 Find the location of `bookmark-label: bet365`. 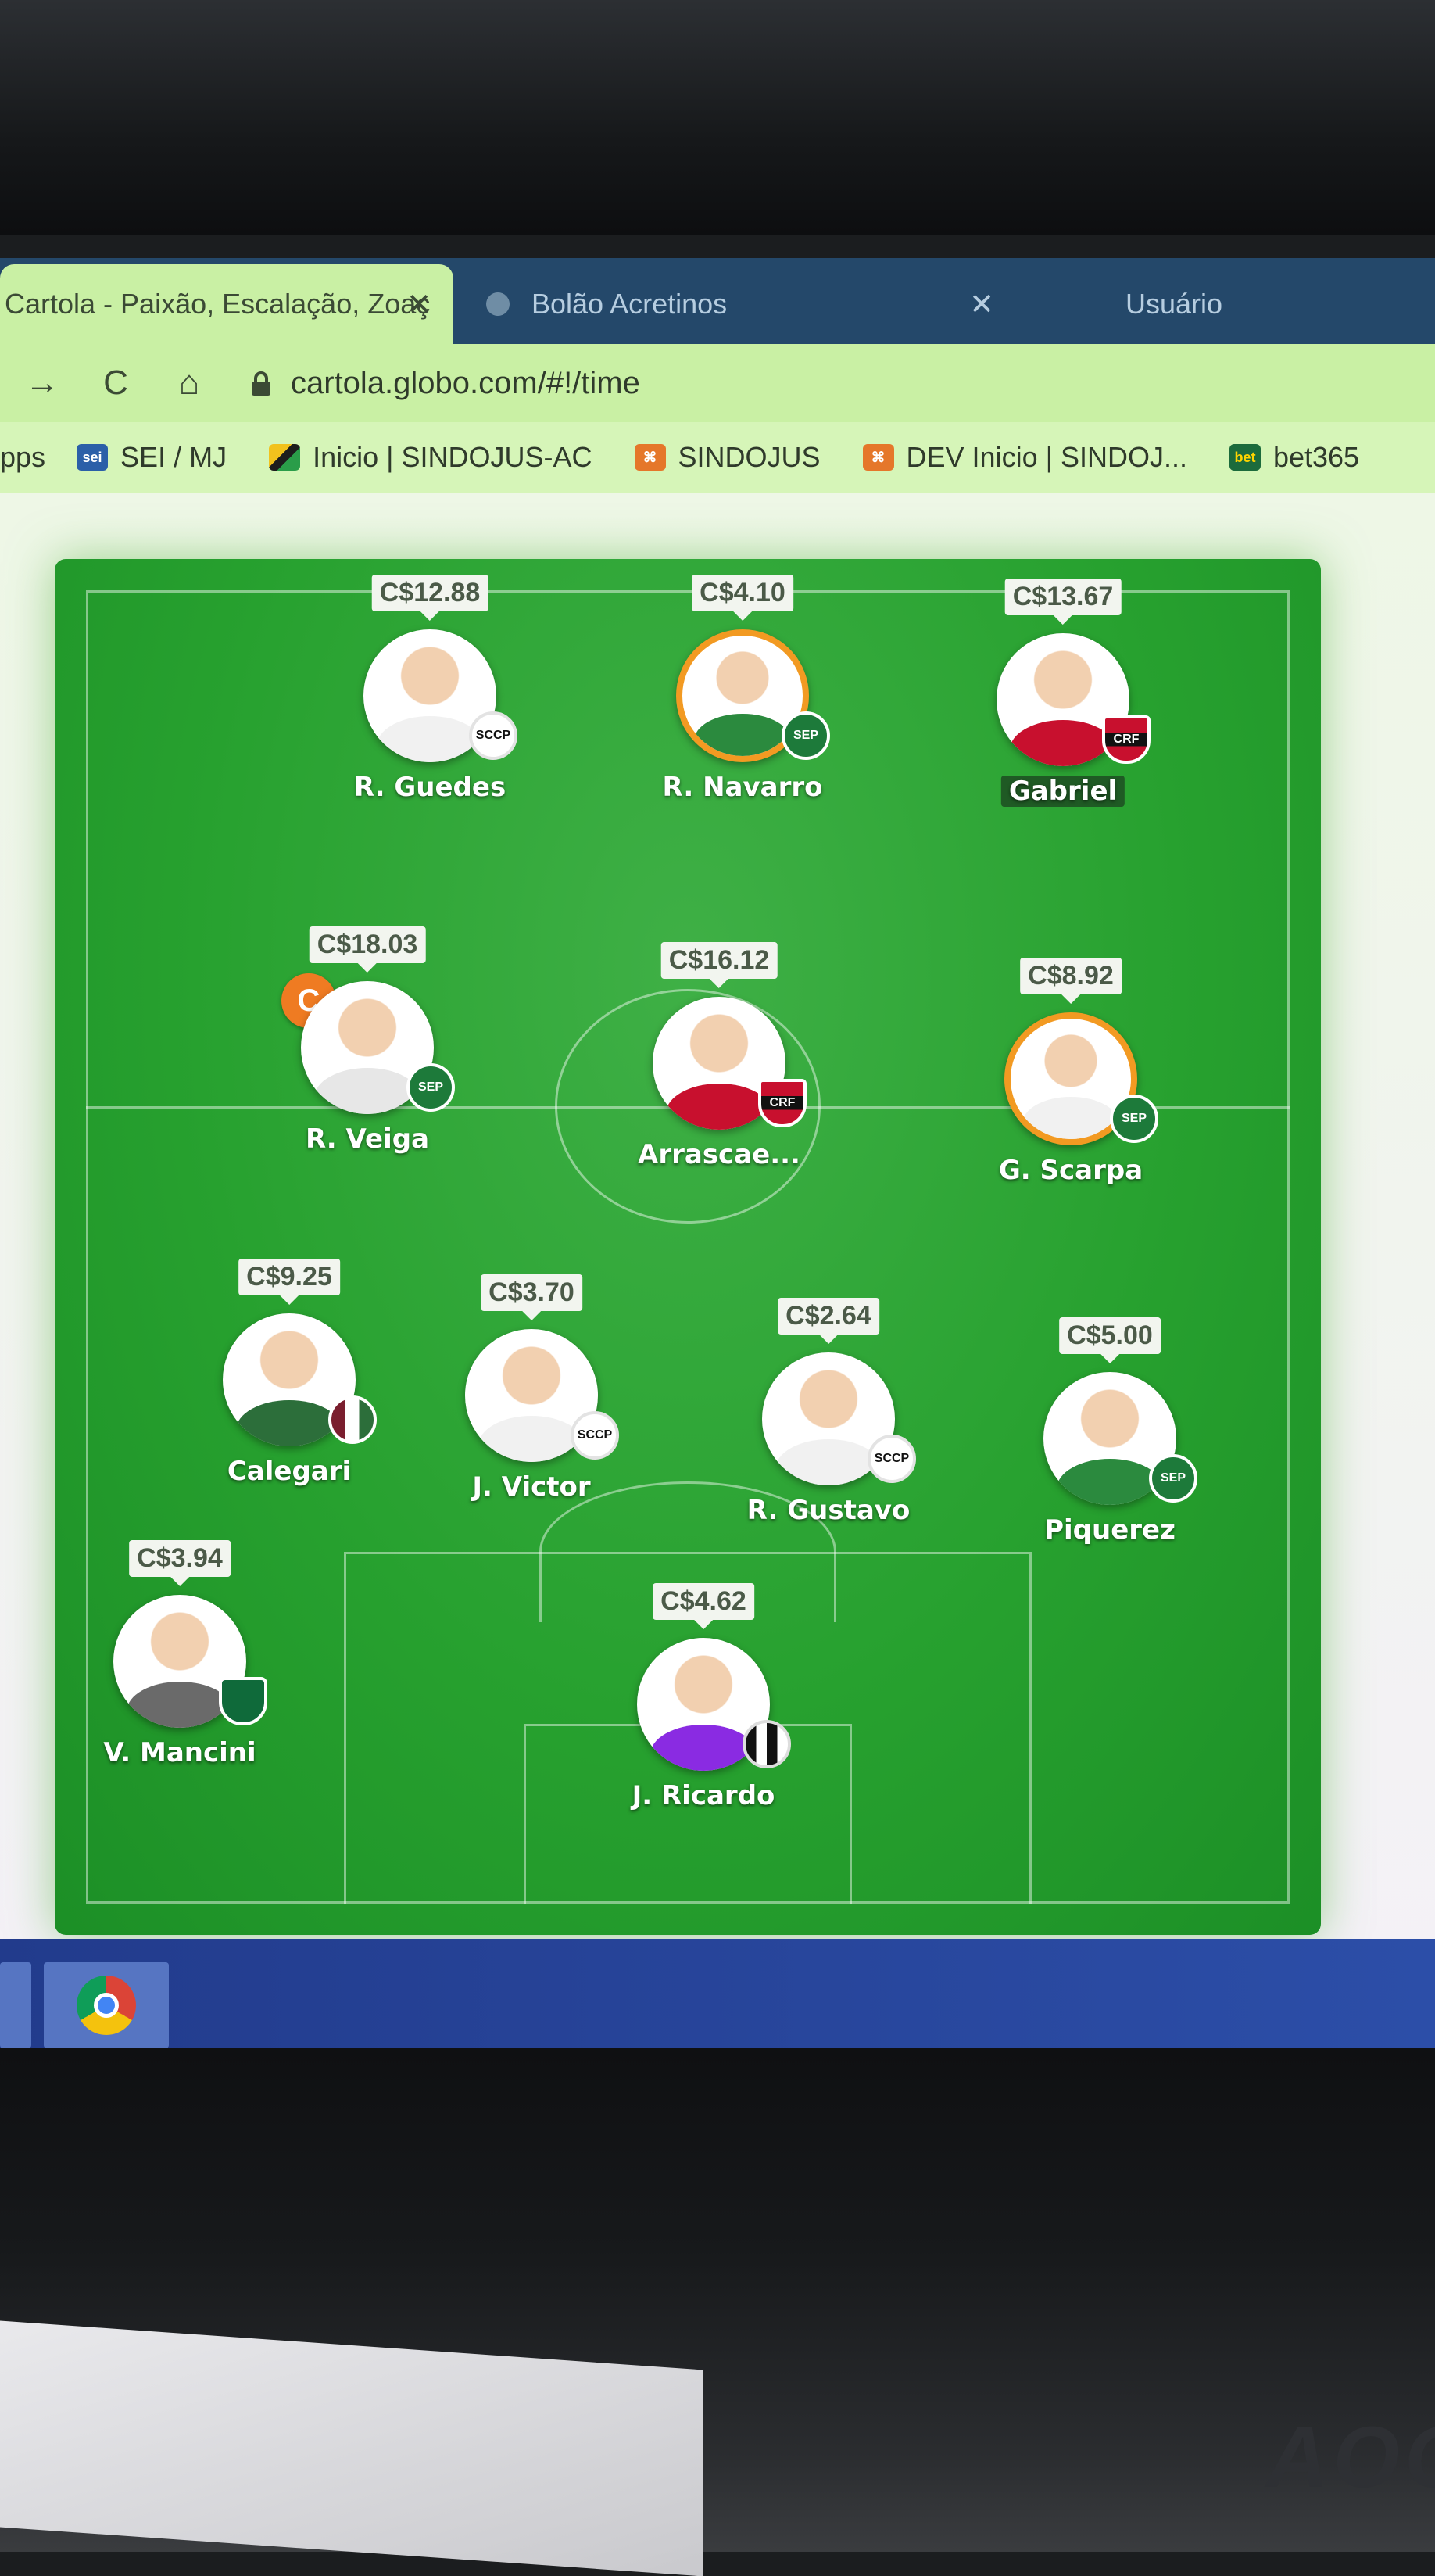

bookmark-label: bet365 is located at coordinates (1316, 457).